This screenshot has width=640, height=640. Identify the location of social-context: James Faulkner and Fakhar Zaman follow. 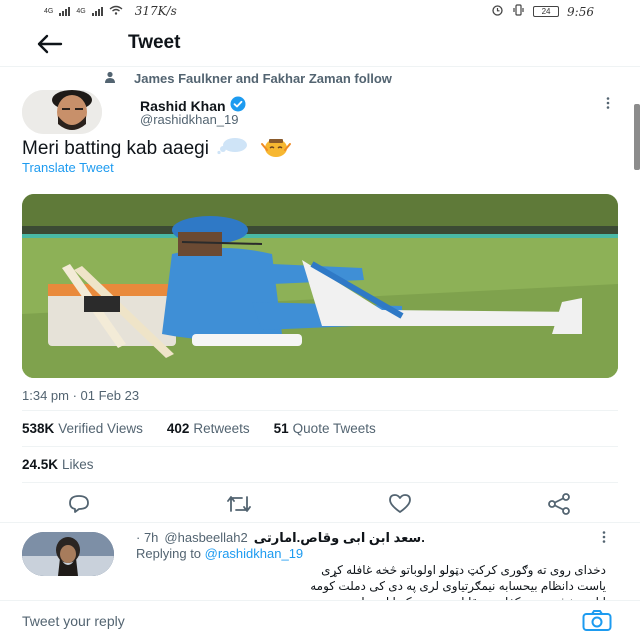
(248, 78).